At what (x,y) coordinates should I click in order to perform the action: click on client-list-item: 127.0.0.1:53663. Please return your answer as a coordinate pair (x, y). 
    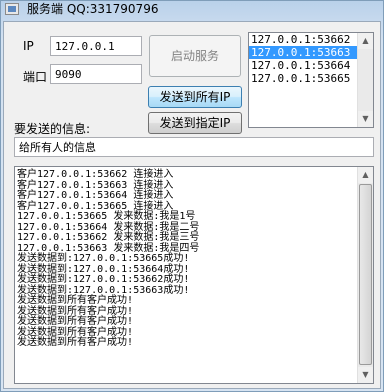
    Looking at the image, I should click on (311, 52).